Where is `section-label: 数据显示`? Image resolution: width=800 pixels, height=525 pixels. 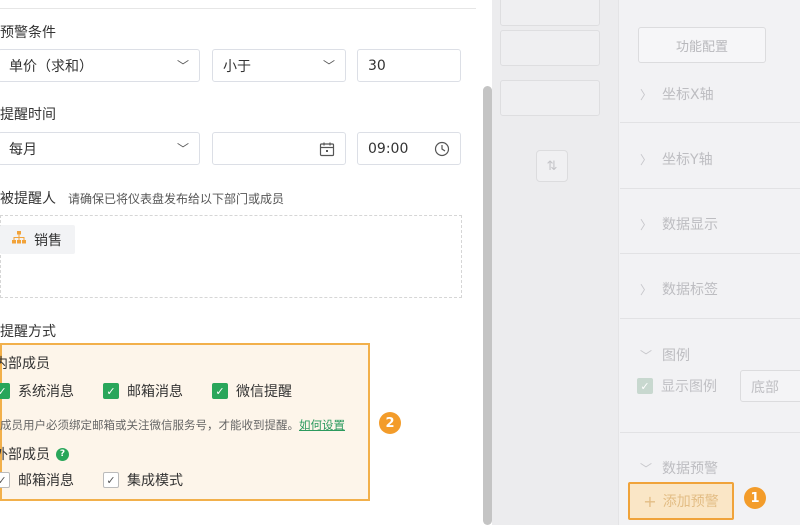 section-label: 数据显示 is located at coordinates (690, 225).